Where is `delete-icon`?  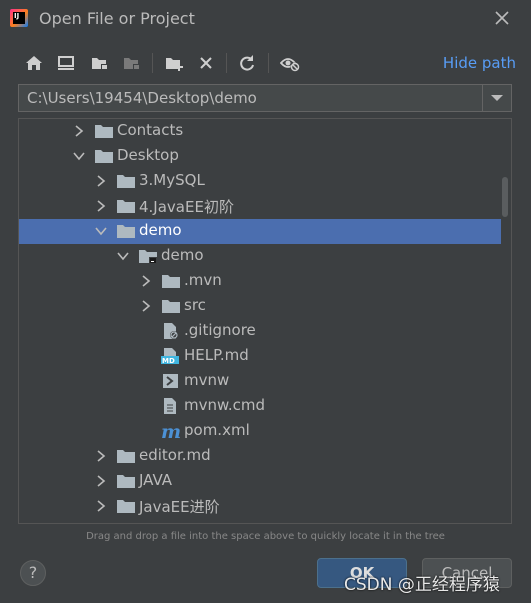 delete-icon is located at coordinates (206, 63).